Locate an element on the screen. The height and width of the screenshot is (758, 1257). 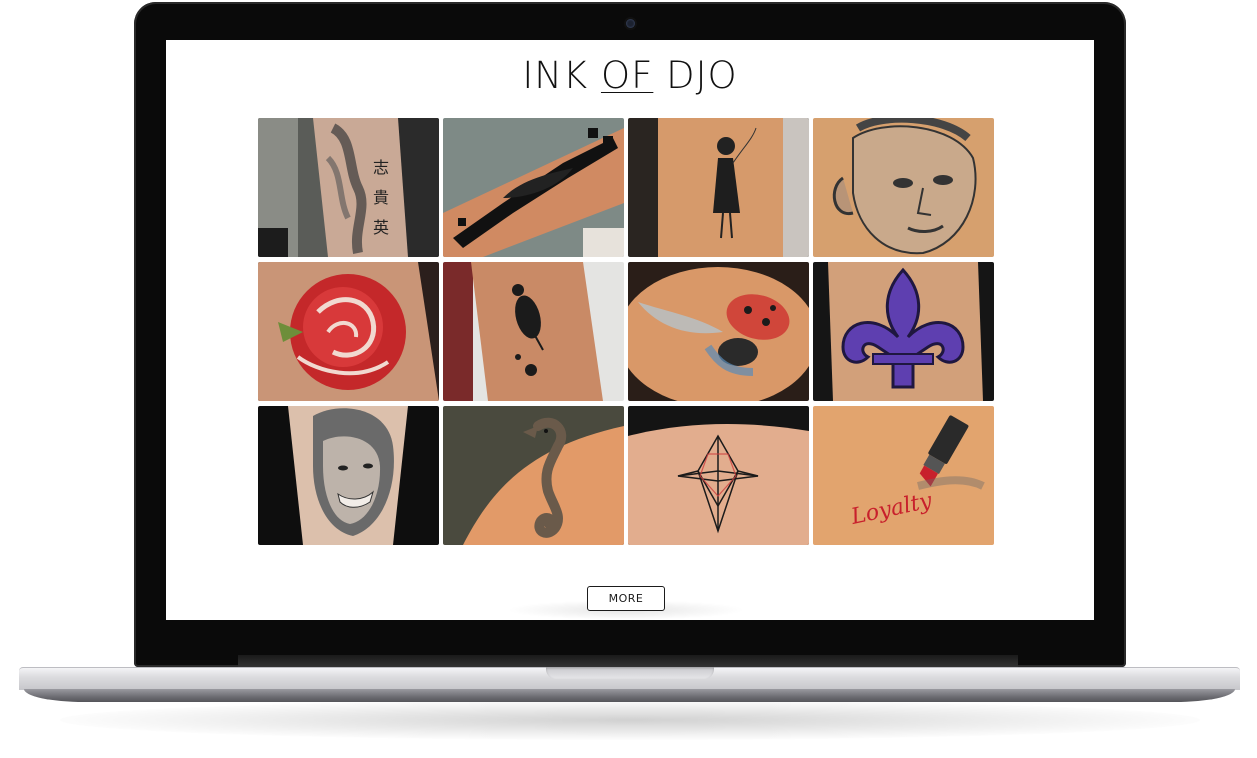
laptop-shadow is located at coordinates (630, 720).